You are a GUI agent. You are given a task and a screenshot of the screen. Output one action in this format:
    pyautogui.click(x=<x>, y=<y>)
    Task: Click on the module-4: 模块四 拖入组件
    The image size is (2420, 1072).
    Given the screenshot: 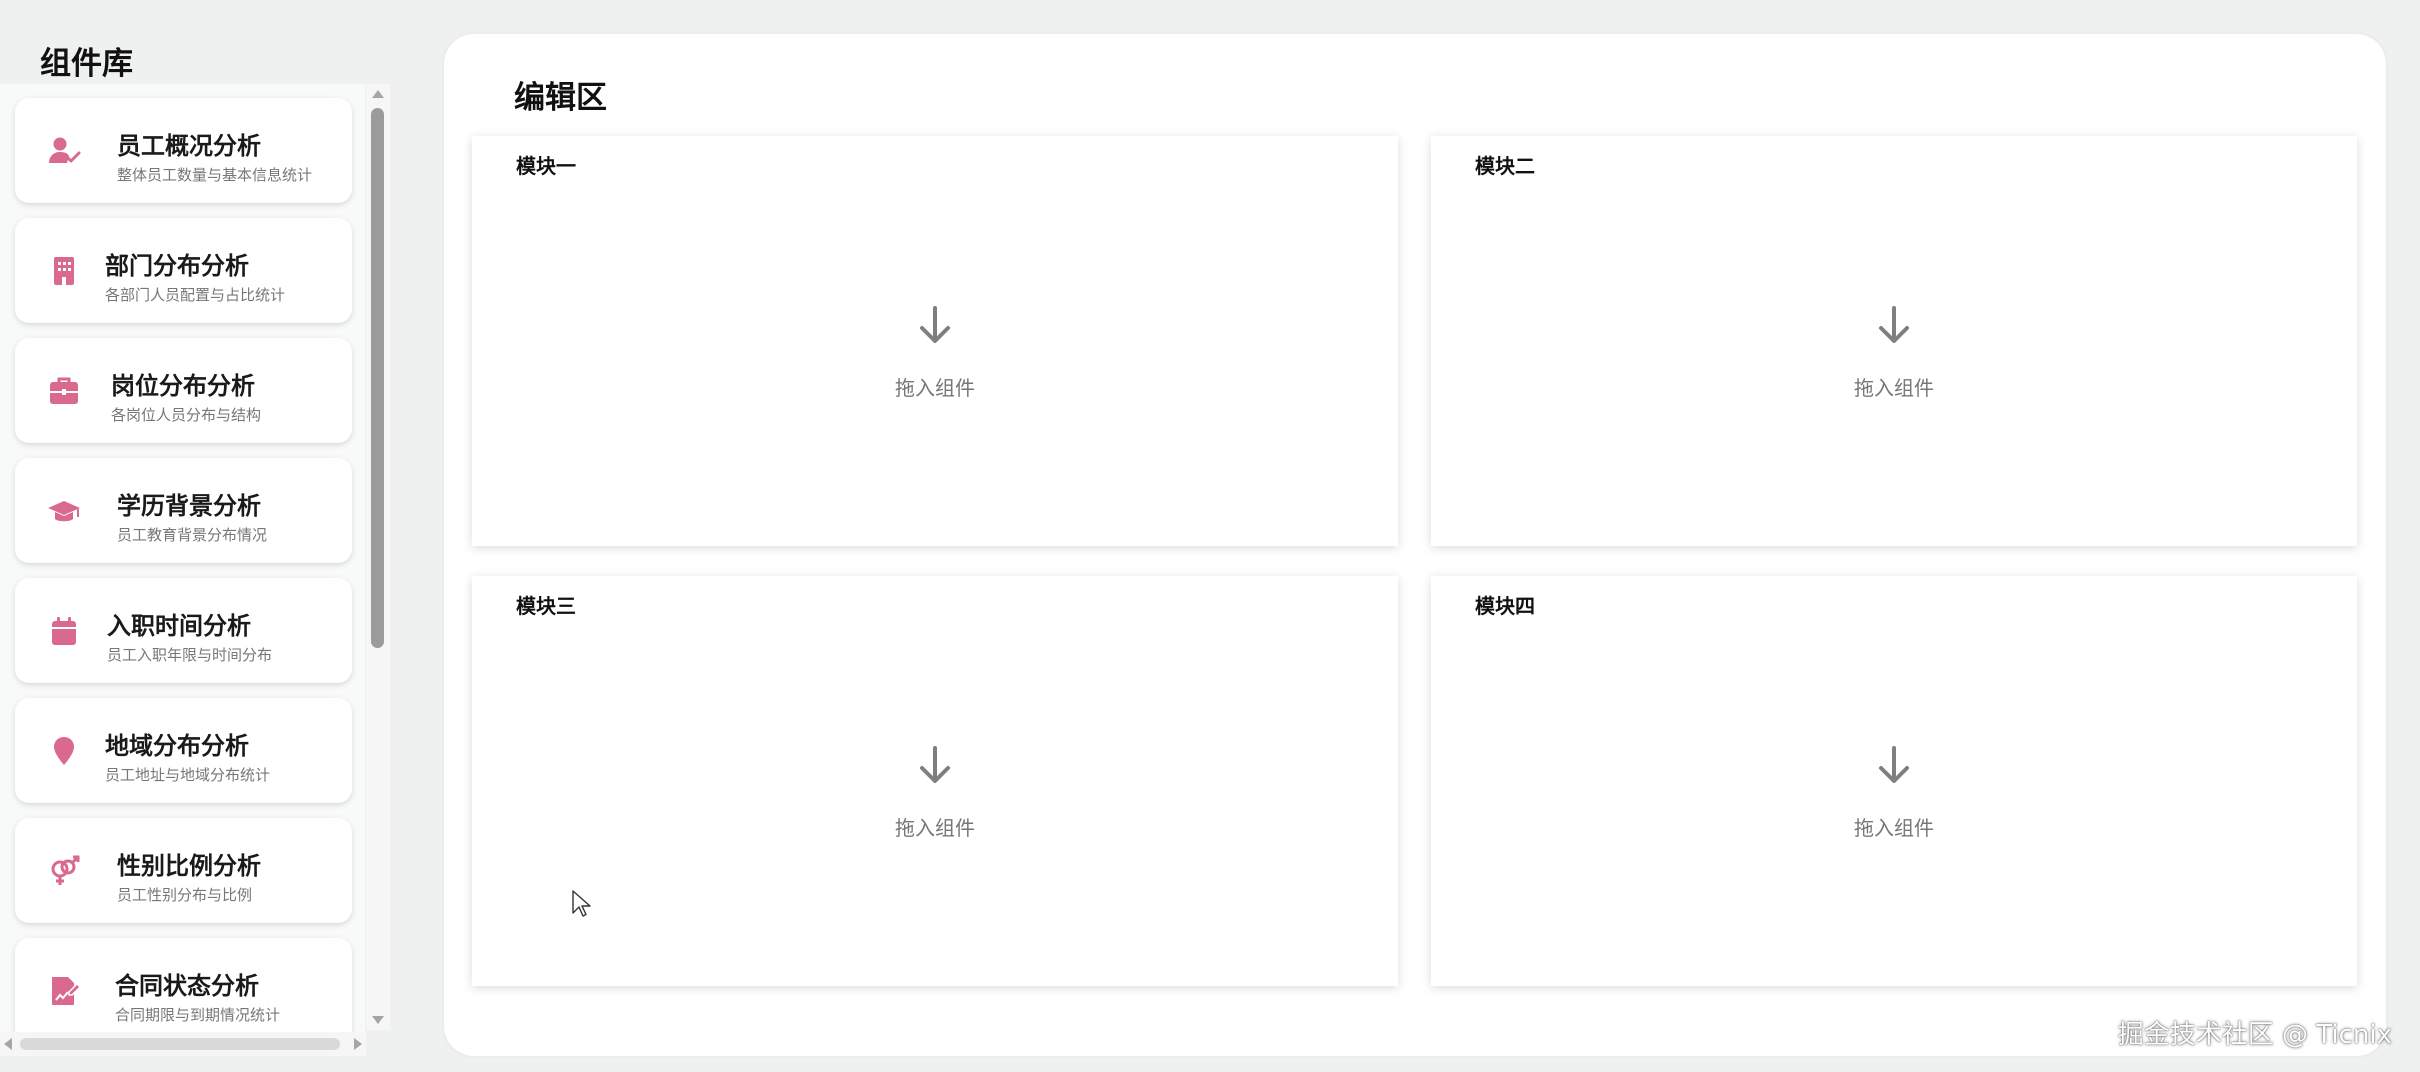 What is the action you would take?
    pyautogui.click(x=1894, y=781)
    